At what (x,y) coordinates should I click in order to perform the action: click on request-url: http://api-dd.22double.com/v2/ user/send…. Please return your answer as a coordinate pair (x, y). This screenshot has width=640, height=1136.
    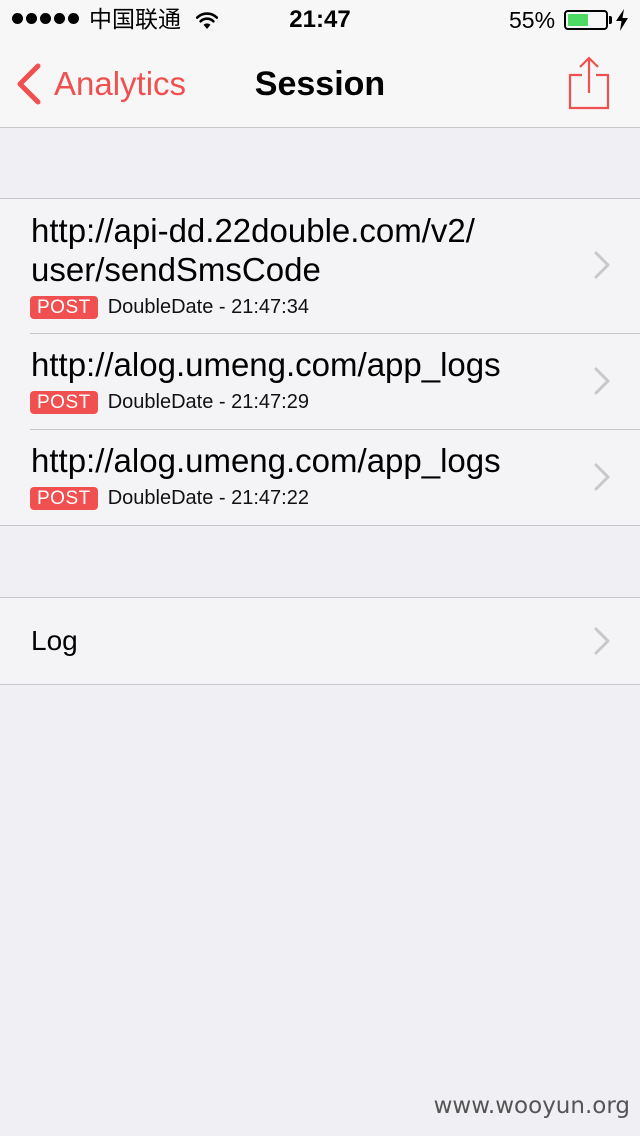
    Looking at the image, I should click on (301, 250).